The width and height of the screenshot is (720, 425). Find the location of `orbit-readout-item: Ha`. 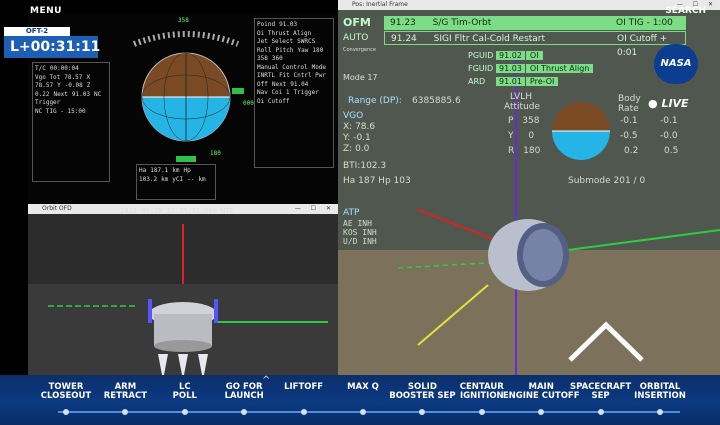

orbit-readout-item: Ha is located at coordinates (143, 170).